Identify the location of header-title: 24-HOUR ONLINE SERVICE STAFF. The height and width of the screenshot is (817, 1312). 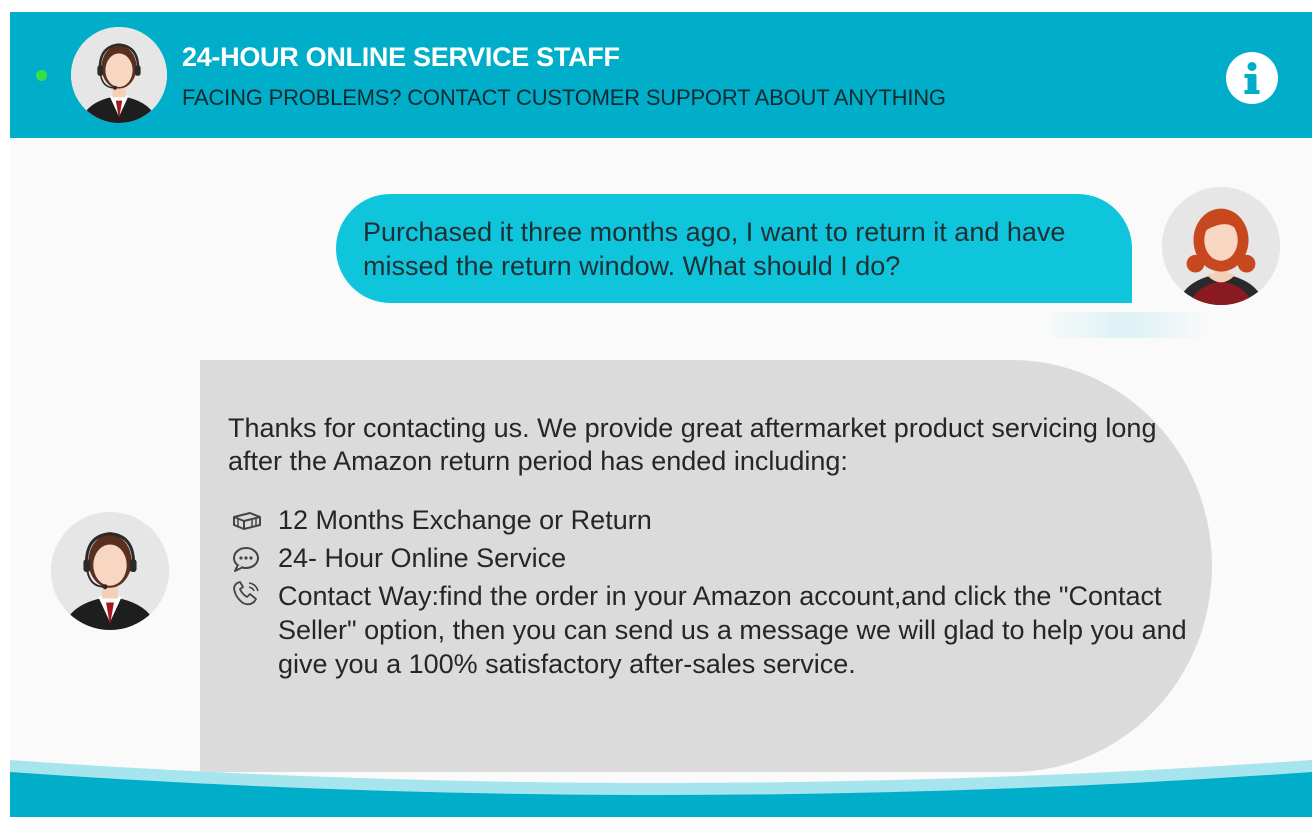
(401, 57).